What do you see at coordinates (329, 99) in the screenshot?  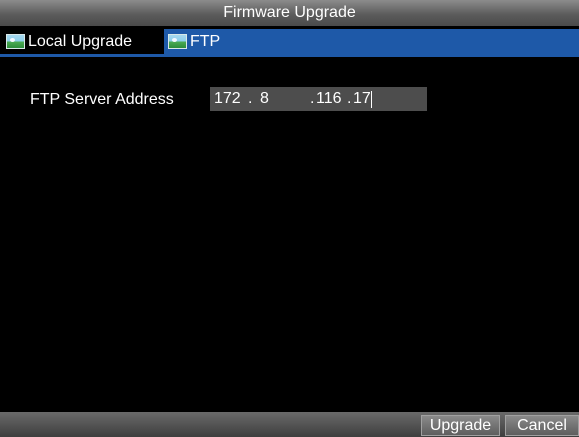 I see `ip-octet-3: 116` at bounding box center [329, 99].